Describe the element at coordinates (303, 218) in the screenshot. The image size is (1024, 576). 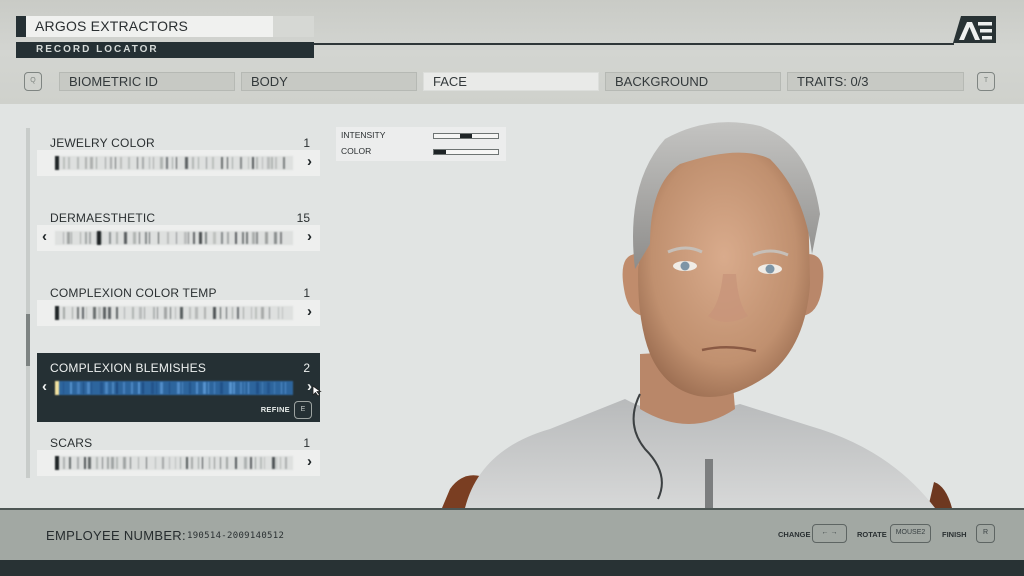
I see `option-value: 15` at that location.